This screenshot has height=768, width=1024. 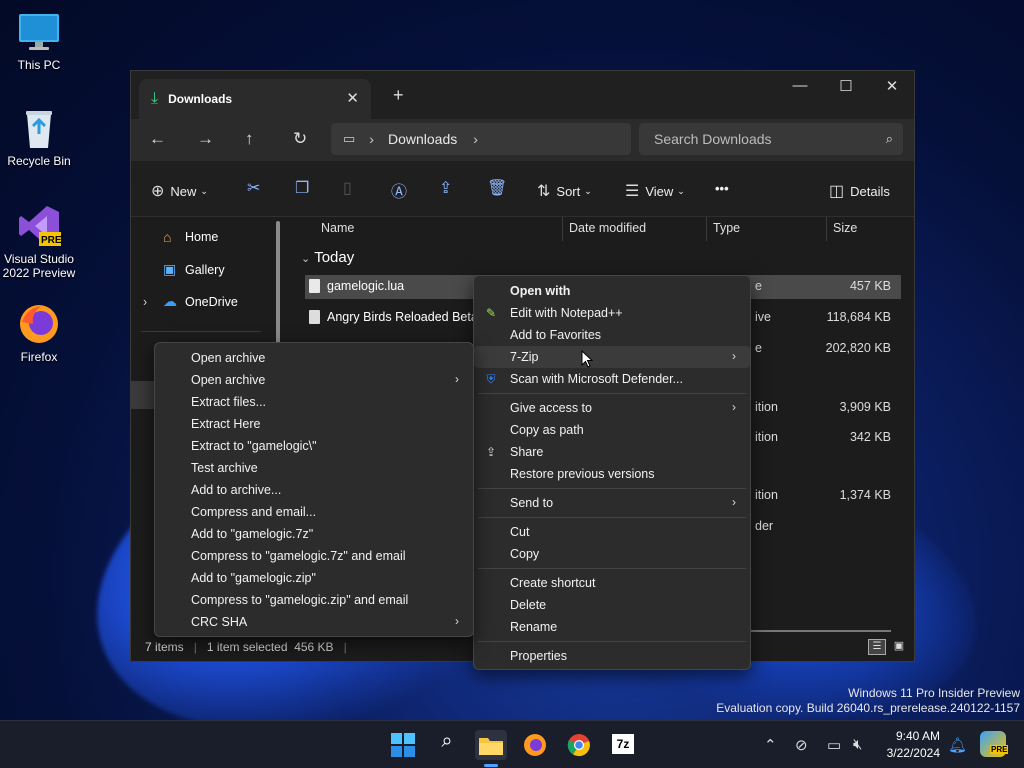 I want to click on tab-downloads: ⤓ Downloads ✕, so click(x=255, y=99).